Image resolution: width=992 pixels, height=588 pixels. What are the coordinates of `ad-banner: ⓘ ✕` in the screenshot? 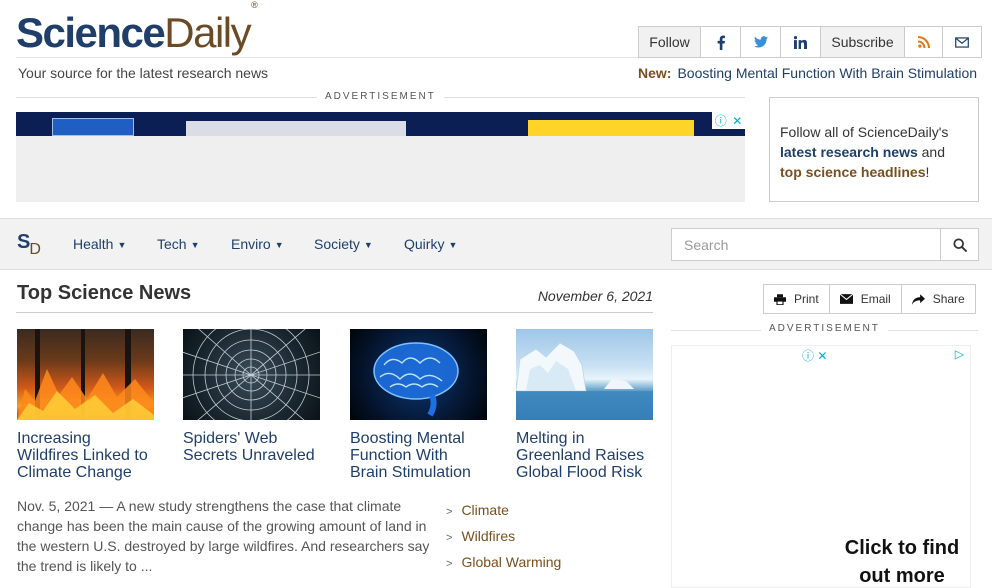 It's located at (380, 157).